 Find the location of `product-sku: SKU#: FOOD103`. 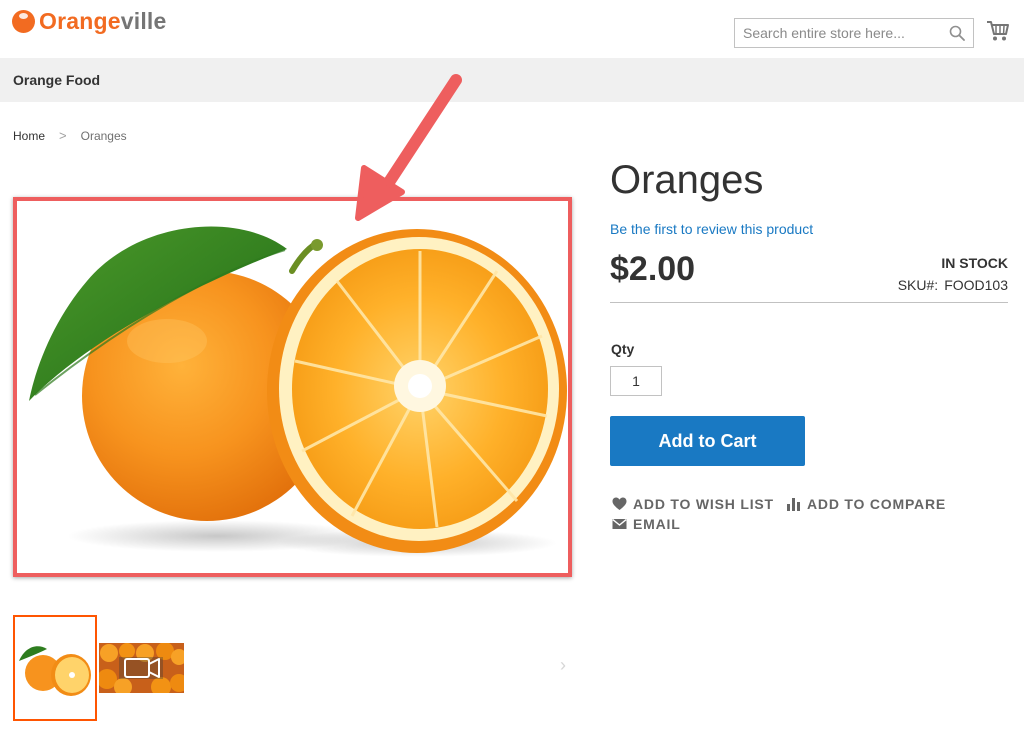

product-sku: SKU#: FOOD103 is located at coordinates (953, 285).